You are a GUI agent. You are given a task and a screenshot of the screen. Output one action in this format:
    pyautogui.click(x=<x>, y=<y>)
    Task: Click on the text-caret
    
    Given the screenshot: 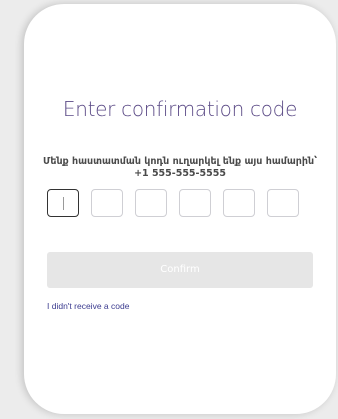 What is the action you would take?
    pyautogui.click(x=63, y=203)
    